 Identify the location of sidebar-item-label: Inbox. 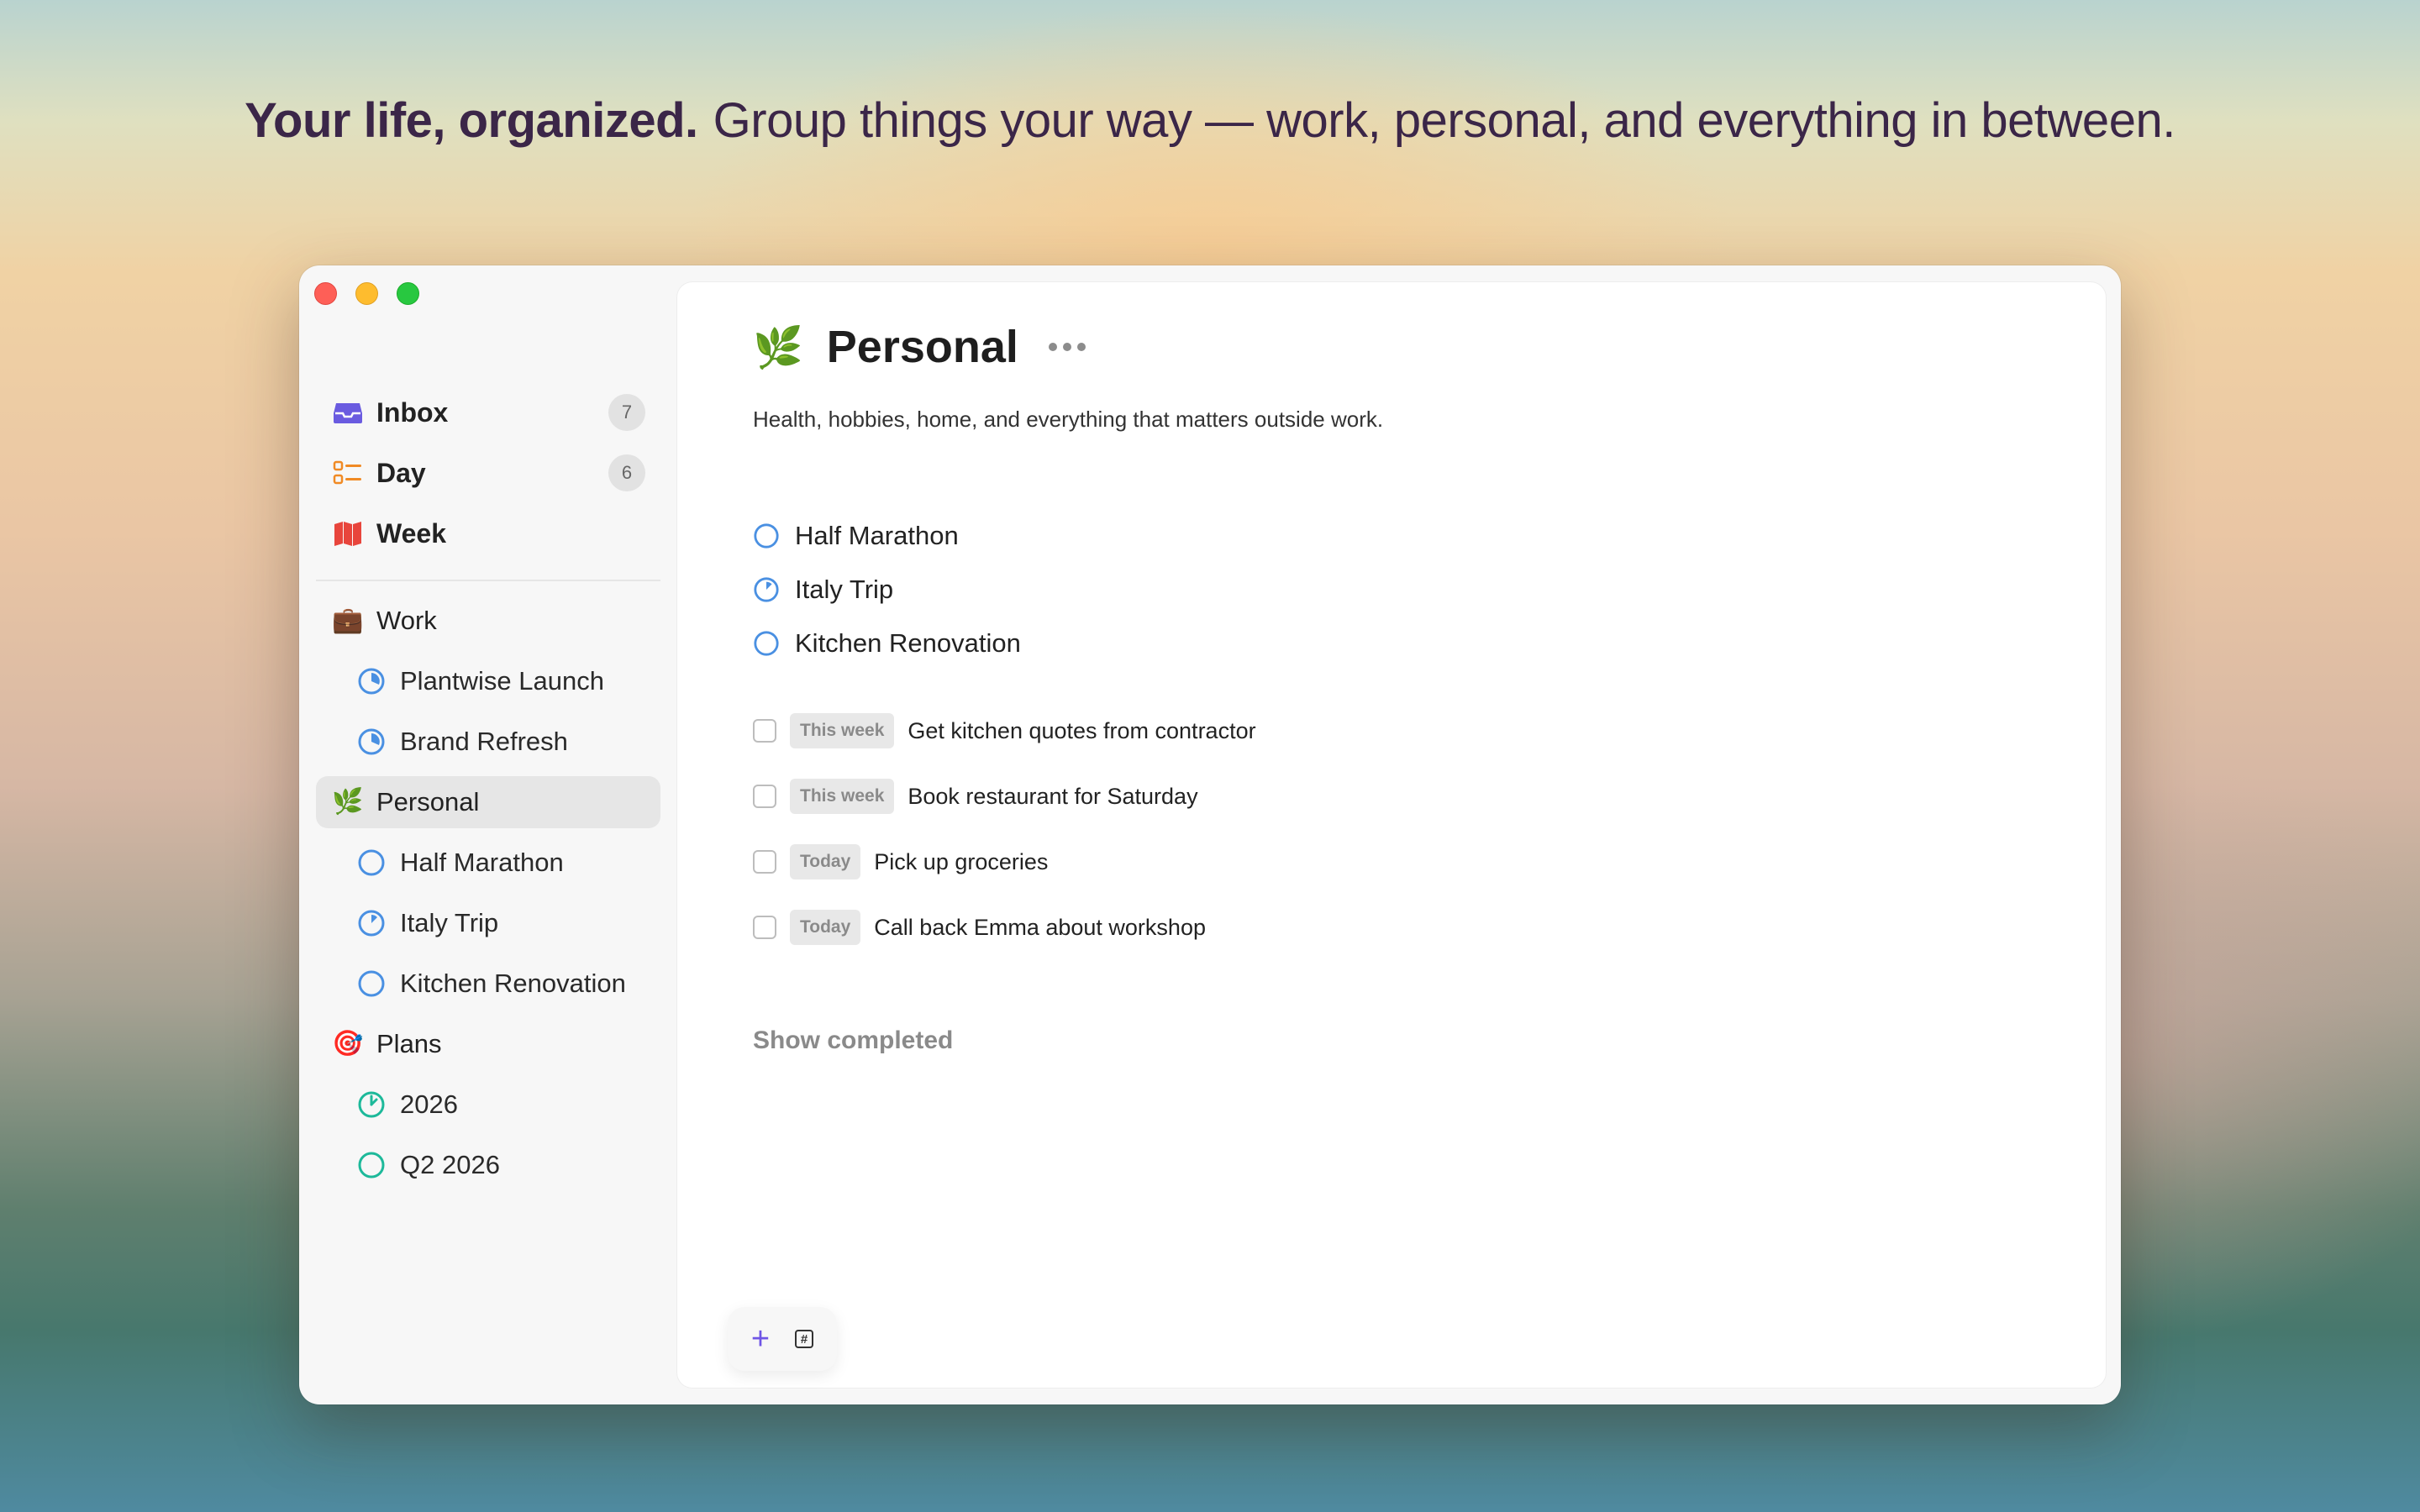
(412, 412).